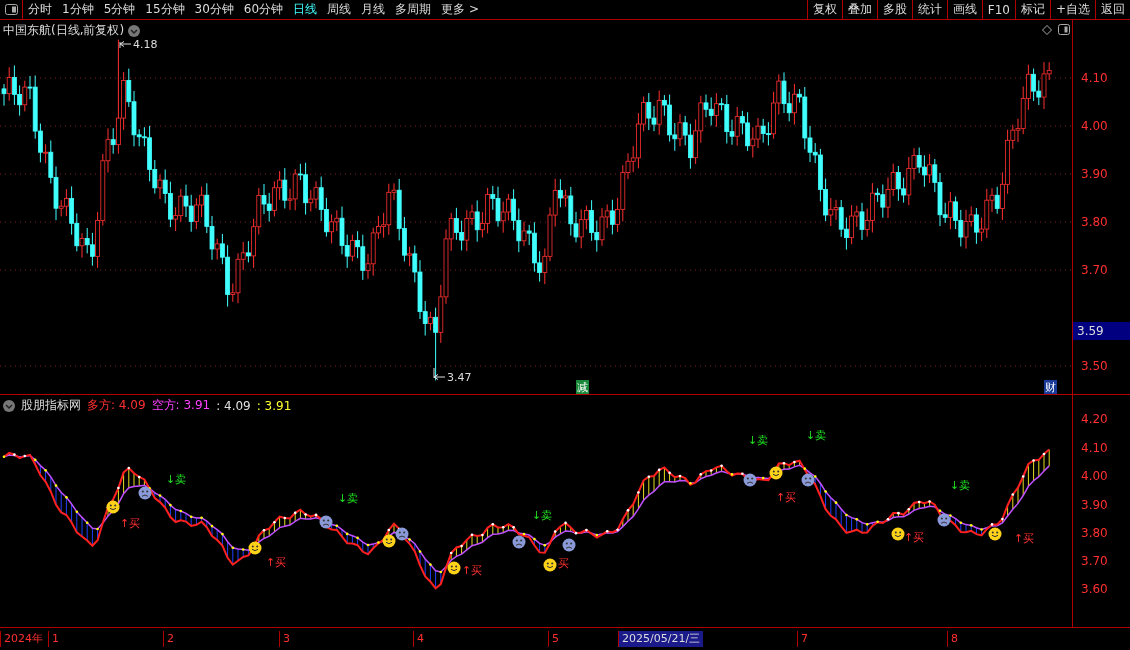 The height and width of the screenshot is (650, 1130). What do you see at coordinates (165, 9) in the screenshot?
I see `period-tab: 15分钟` at bounding box center [165, 9].